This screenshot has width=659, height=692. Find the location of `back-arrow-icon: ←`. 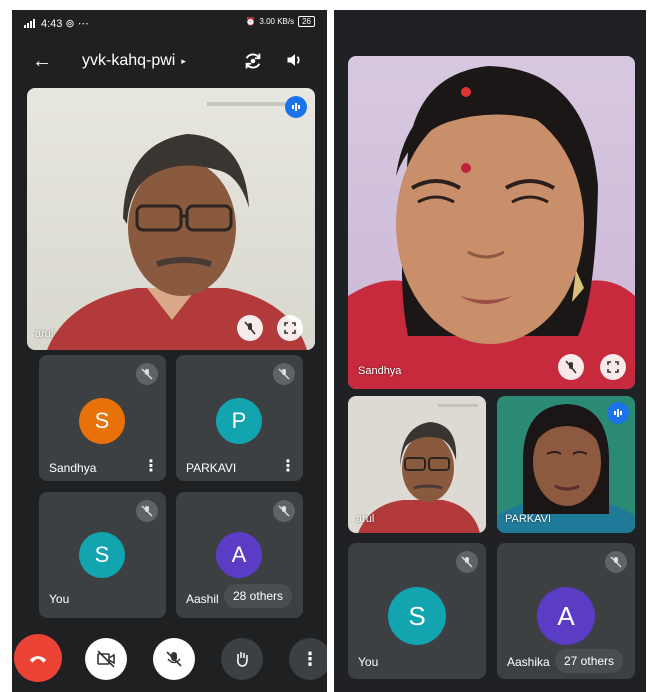

back-arrow-icon: ← is located at coordinates (42, 61).